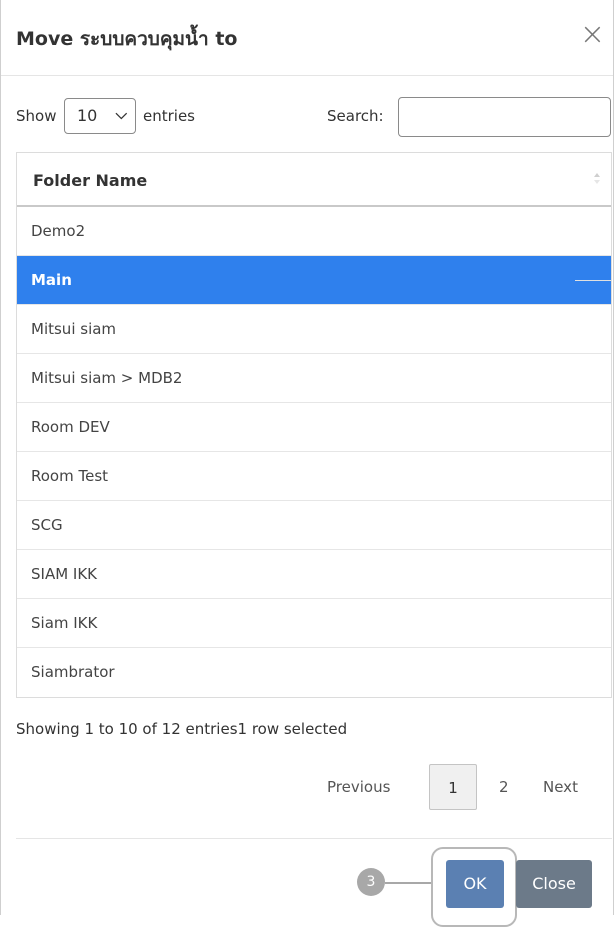 The image size is (615, 927). What do you see at coordinates (371, 882) in the screenshot?
I see `step-badge: 3` at bounding box center [371, 882].